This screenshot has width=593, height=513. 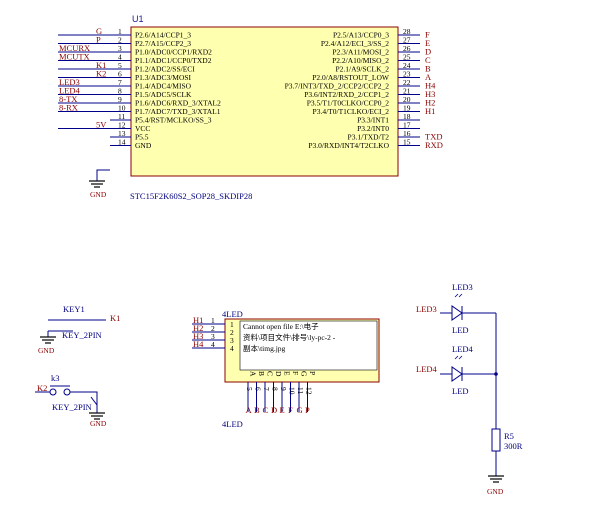 What do you see at coordinates (138, 19) in the screenshot?
I see `u1-designator: U1` at bounding box center [138, 19].